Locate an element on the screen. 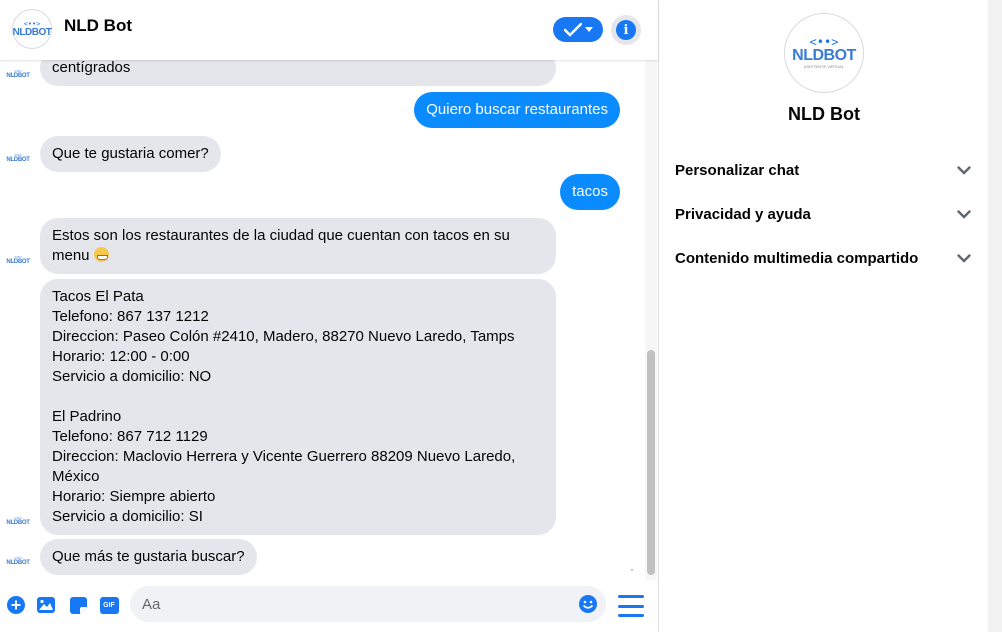  user-message: tacos is located at coordinates (590, 192).